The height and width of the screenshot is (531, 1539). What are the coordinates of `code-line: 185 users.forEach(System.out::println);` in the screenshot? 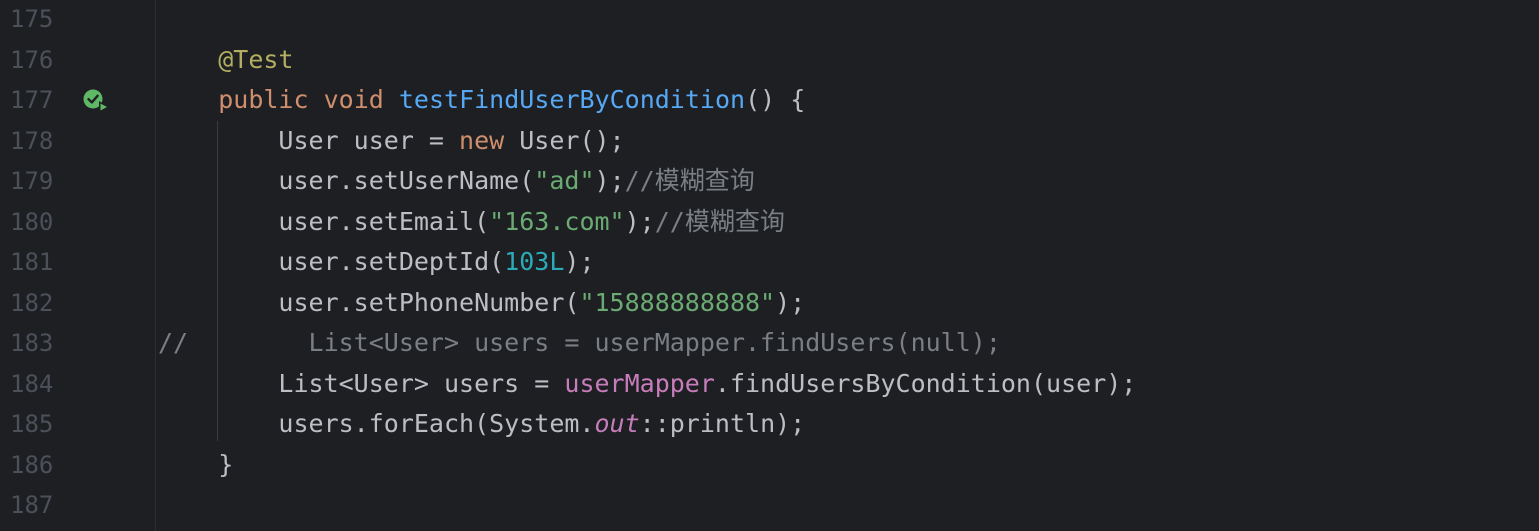 It's located at (769, 424).